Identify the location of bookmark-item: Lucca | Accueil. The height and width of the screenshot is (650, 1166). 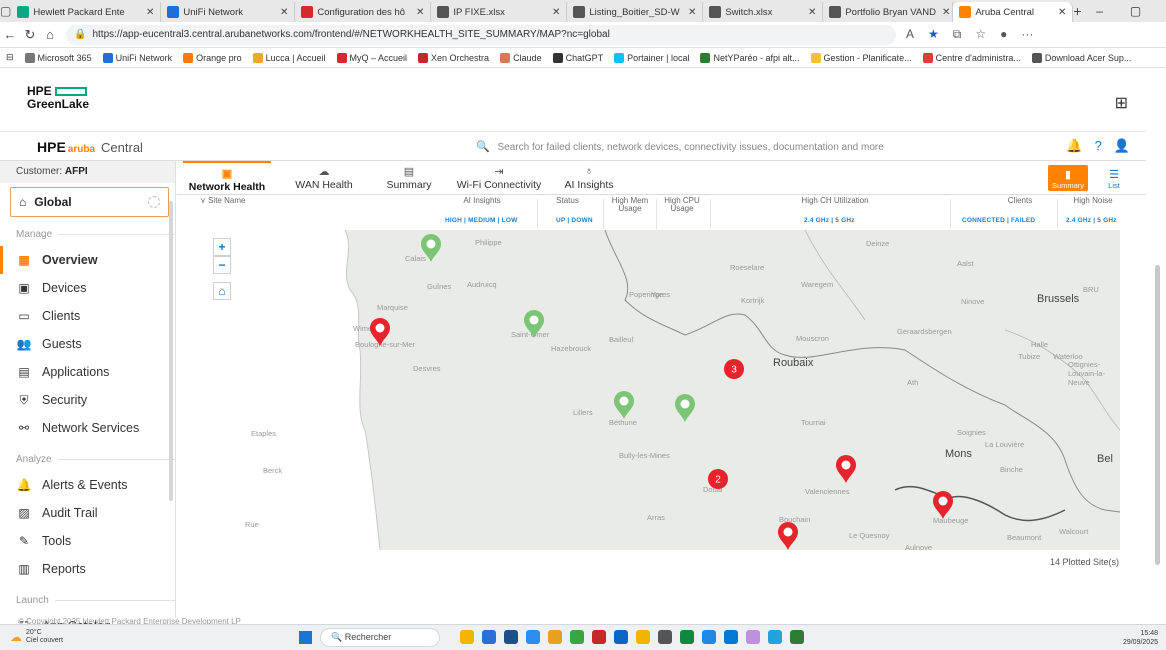
(289, 57).